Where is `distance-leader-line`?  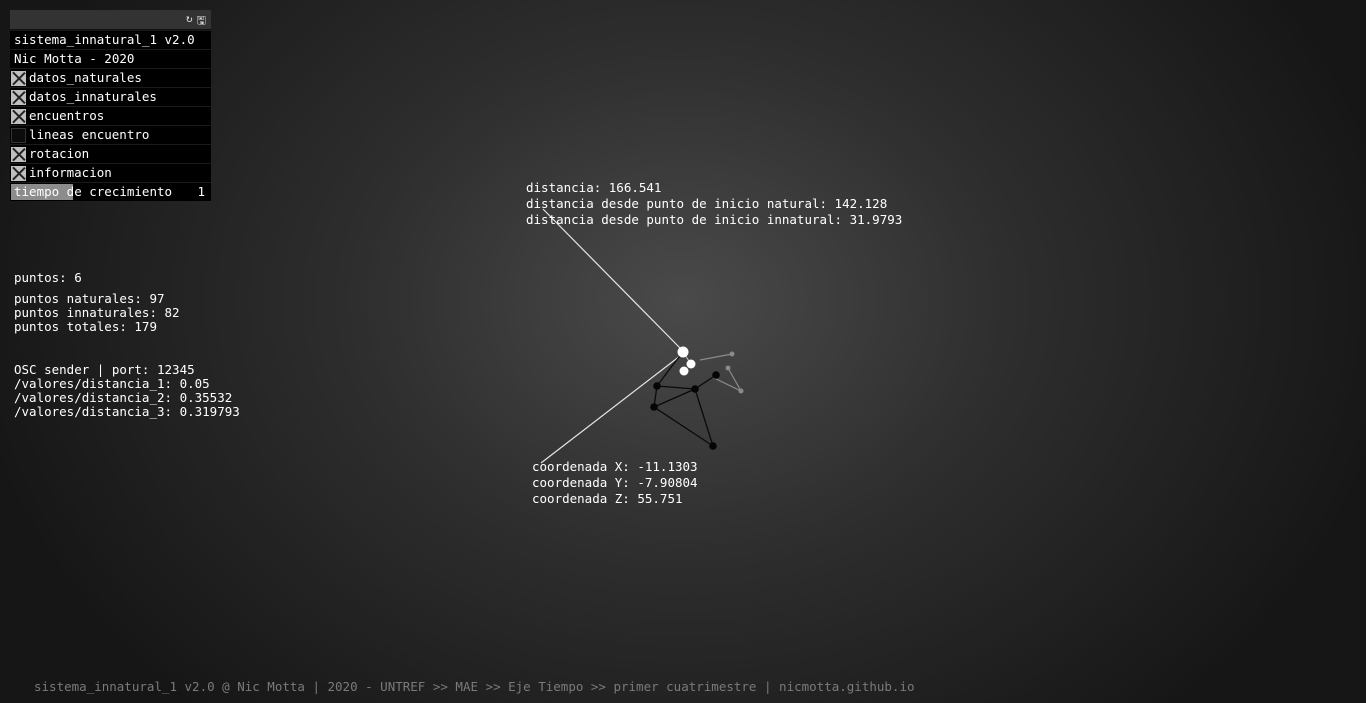
distance-leader-line is located at coordinates (611, 278).